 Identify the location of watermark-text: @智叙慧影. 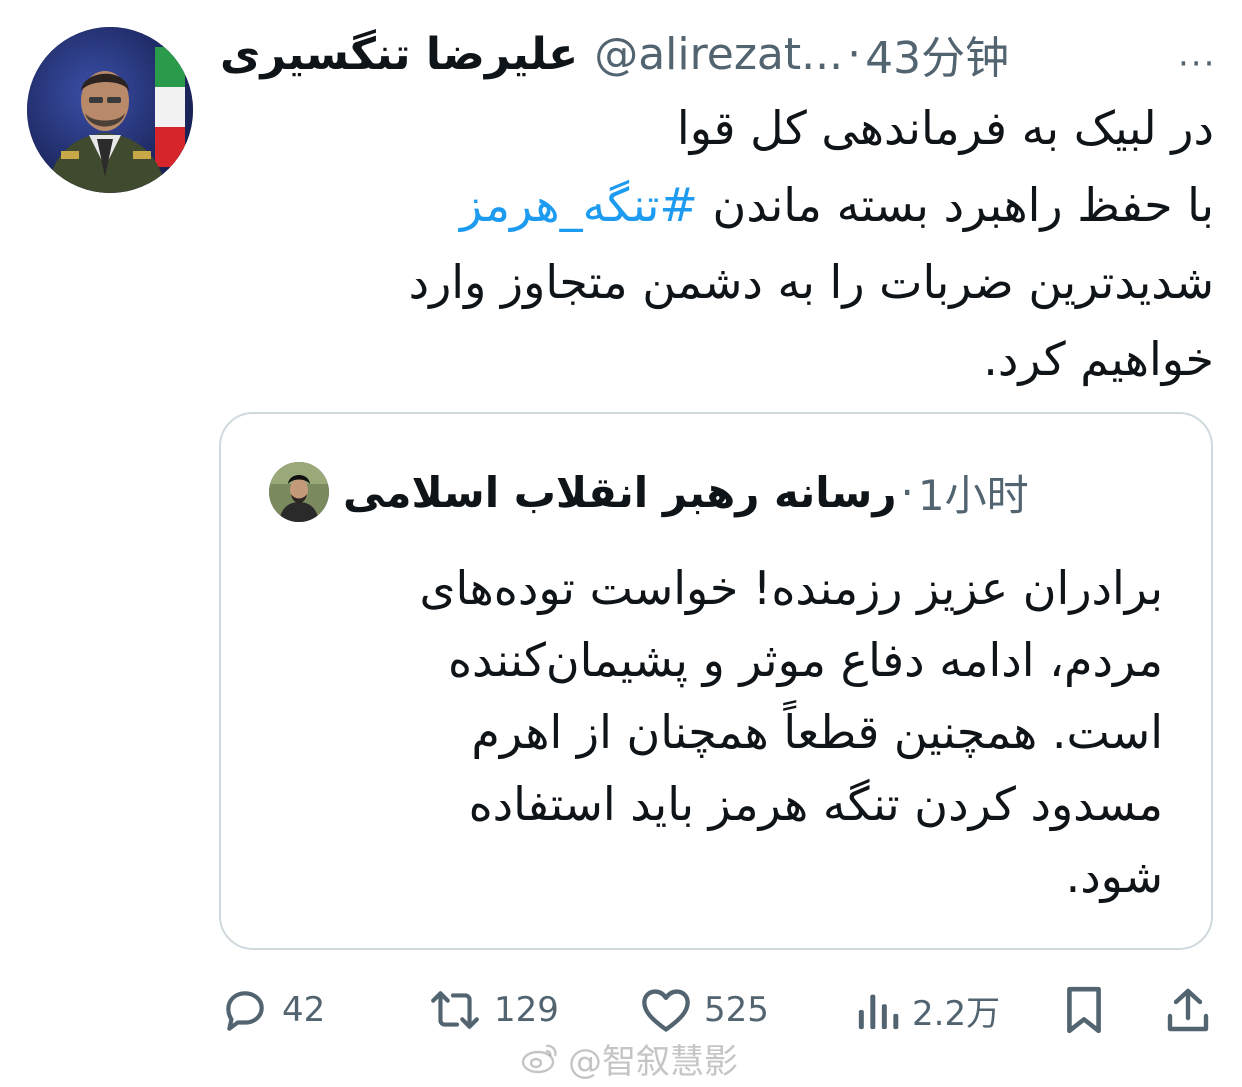
(653, 1061).